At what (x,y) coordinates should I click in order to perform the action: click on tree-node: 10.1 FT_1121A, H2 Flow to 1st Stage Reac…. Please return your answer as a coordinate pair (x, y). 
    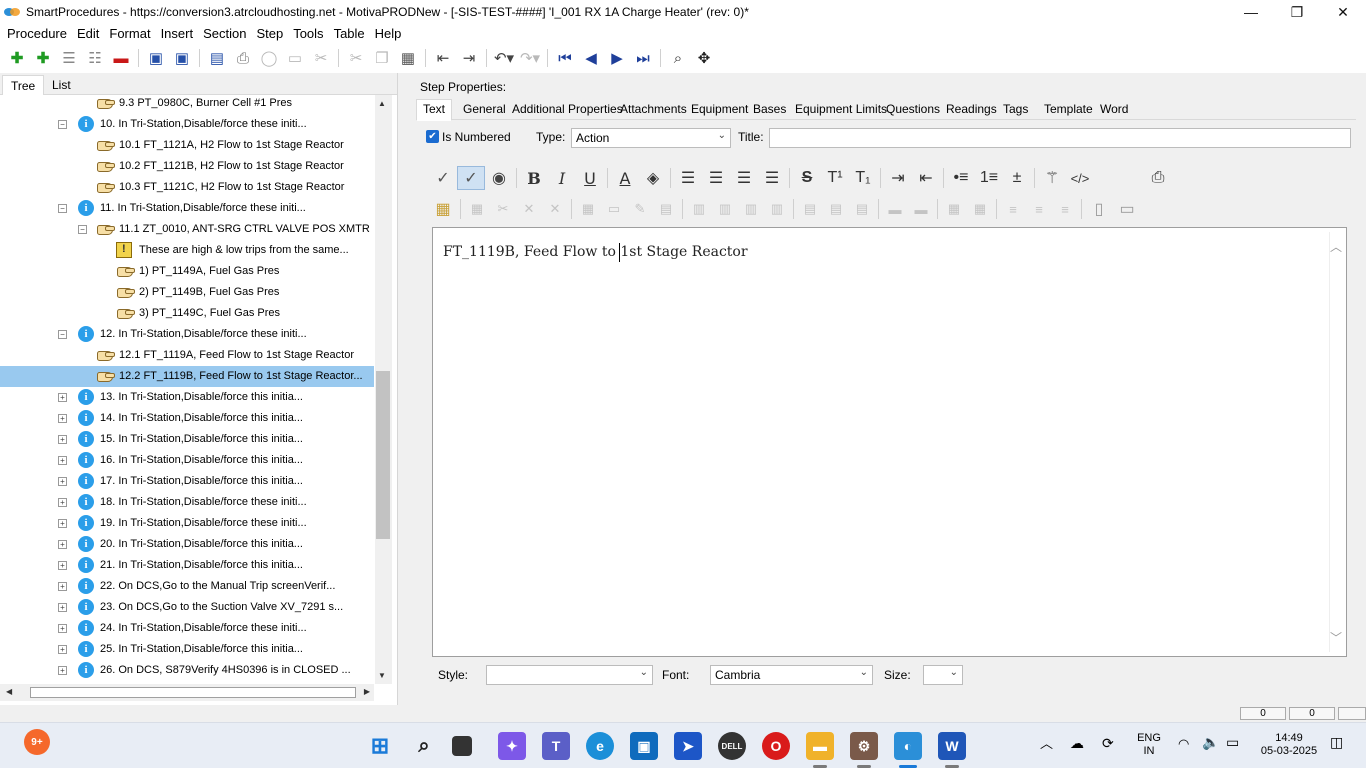
    Looking at the image, I should click on (187, 145).